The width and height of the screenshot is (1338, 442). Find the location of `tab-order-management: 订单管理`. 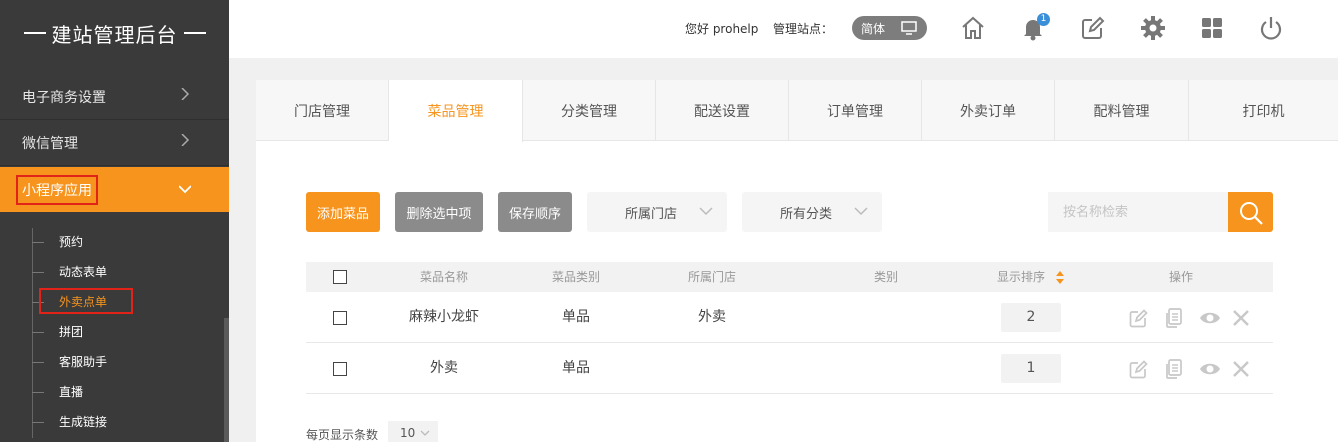

tab-order-management: 订单管理 is located at coordinates (855, 110).